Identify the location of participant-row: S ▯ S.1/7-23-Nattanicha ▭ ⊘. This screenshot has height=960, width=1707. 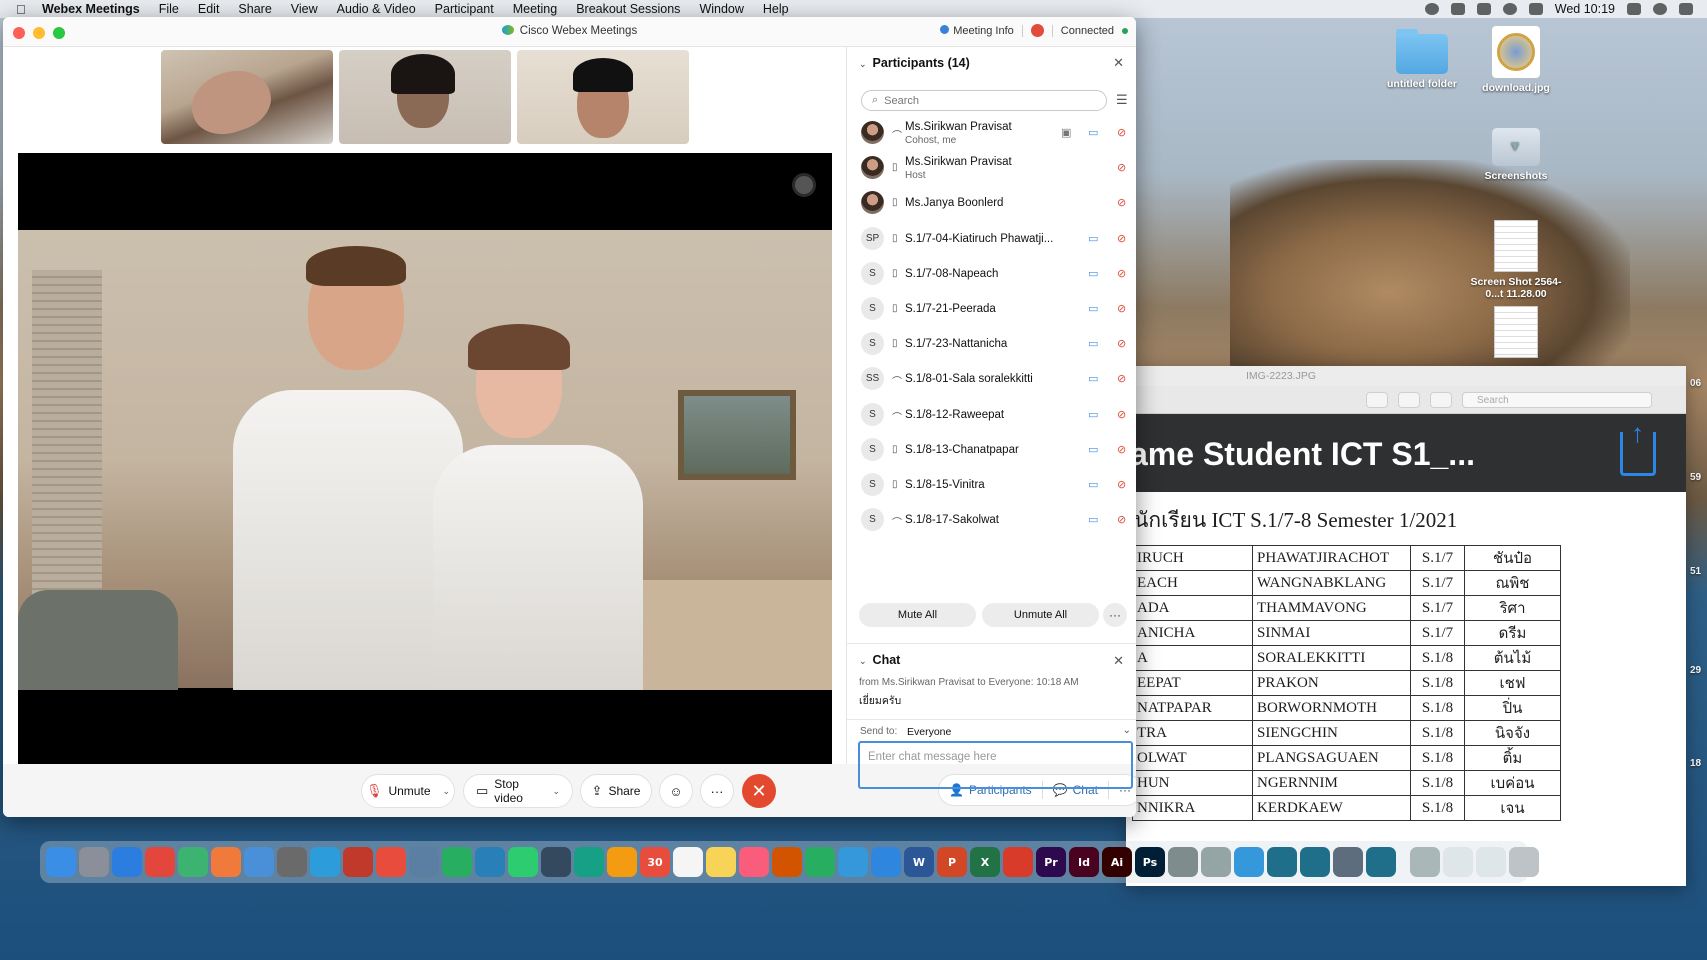
(991, 345).